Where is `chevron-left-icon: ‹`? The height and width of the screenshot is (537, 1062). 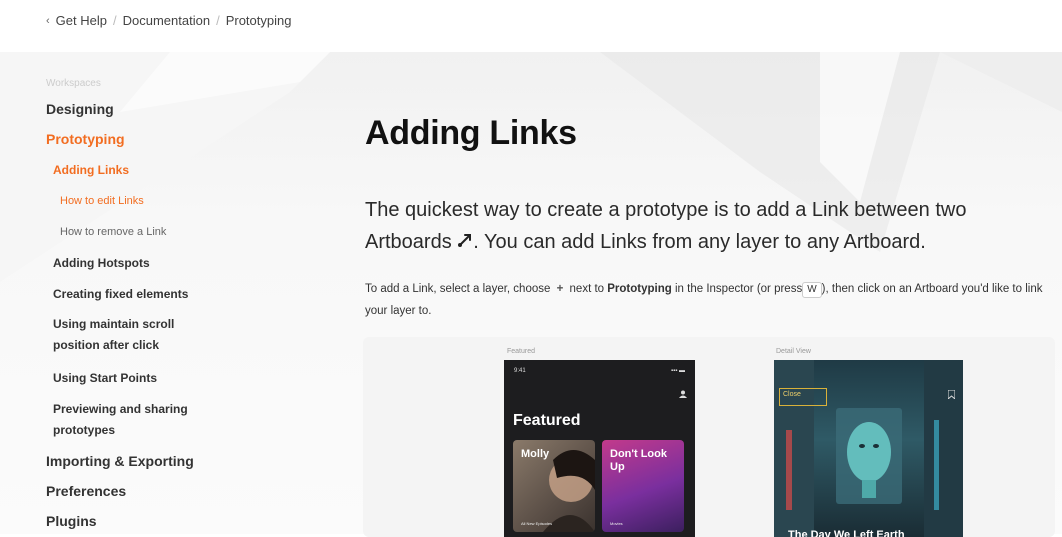
chevron-left-icon: ‹ is located at coordinates (48, 21).